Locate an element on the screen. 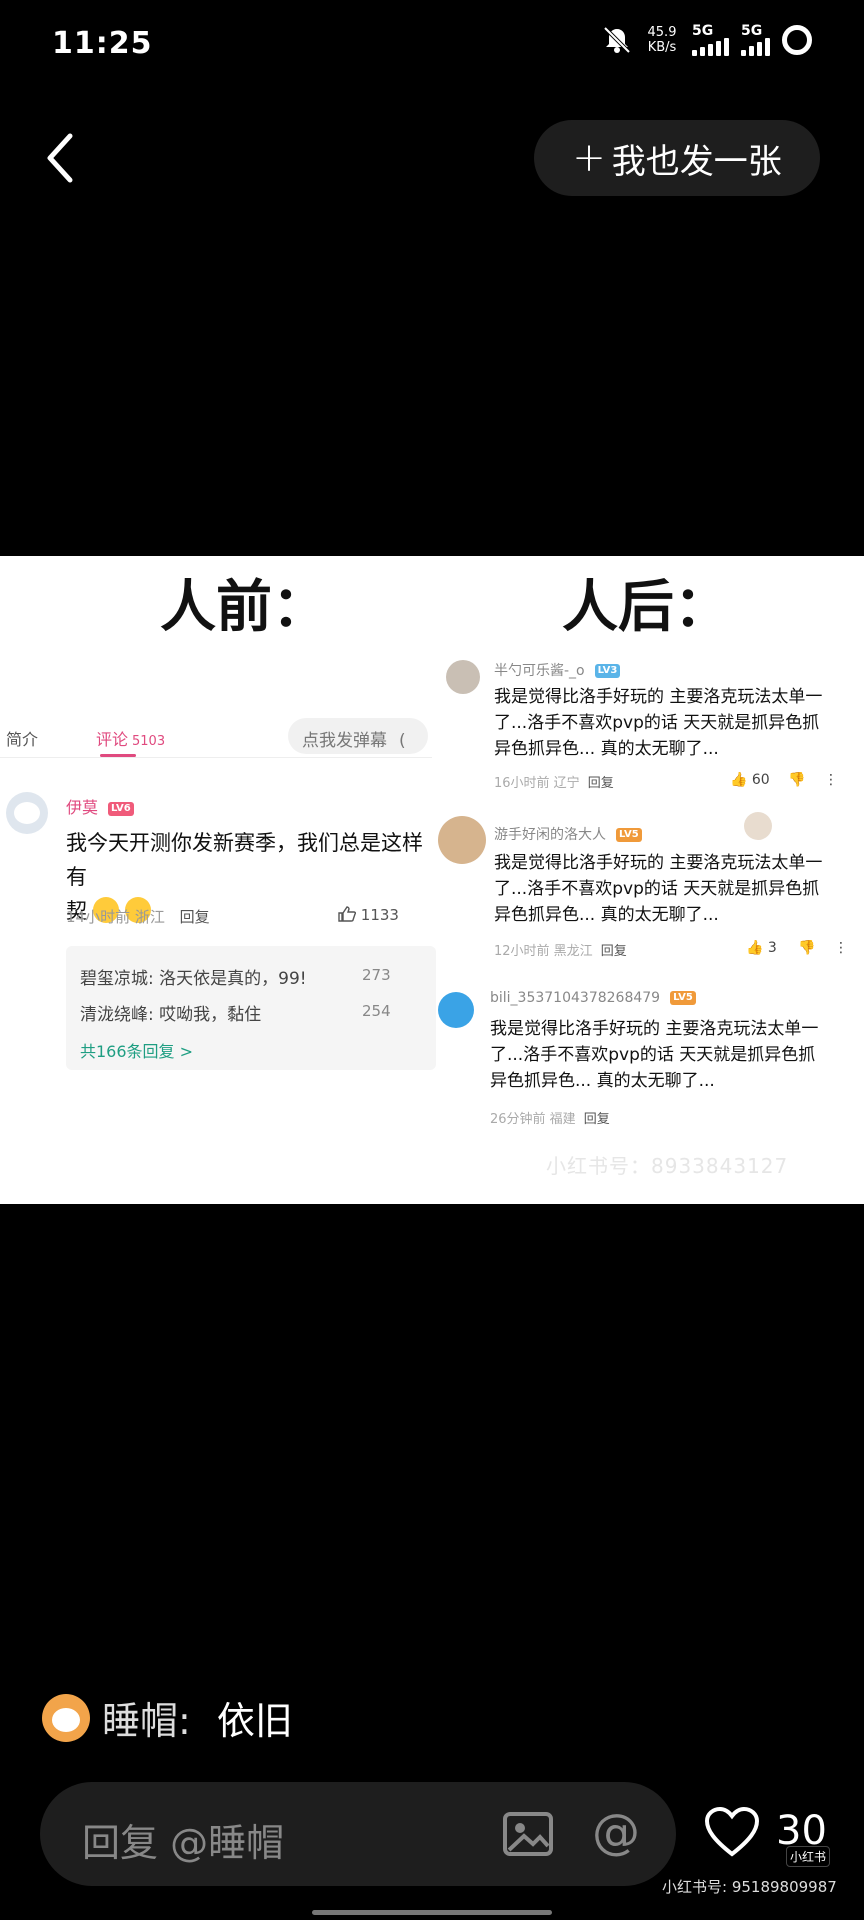 The height and width of the screenshot is (1920, 864). more-replies-link: 共166条回复 > is located at coordinates (137, 1051).